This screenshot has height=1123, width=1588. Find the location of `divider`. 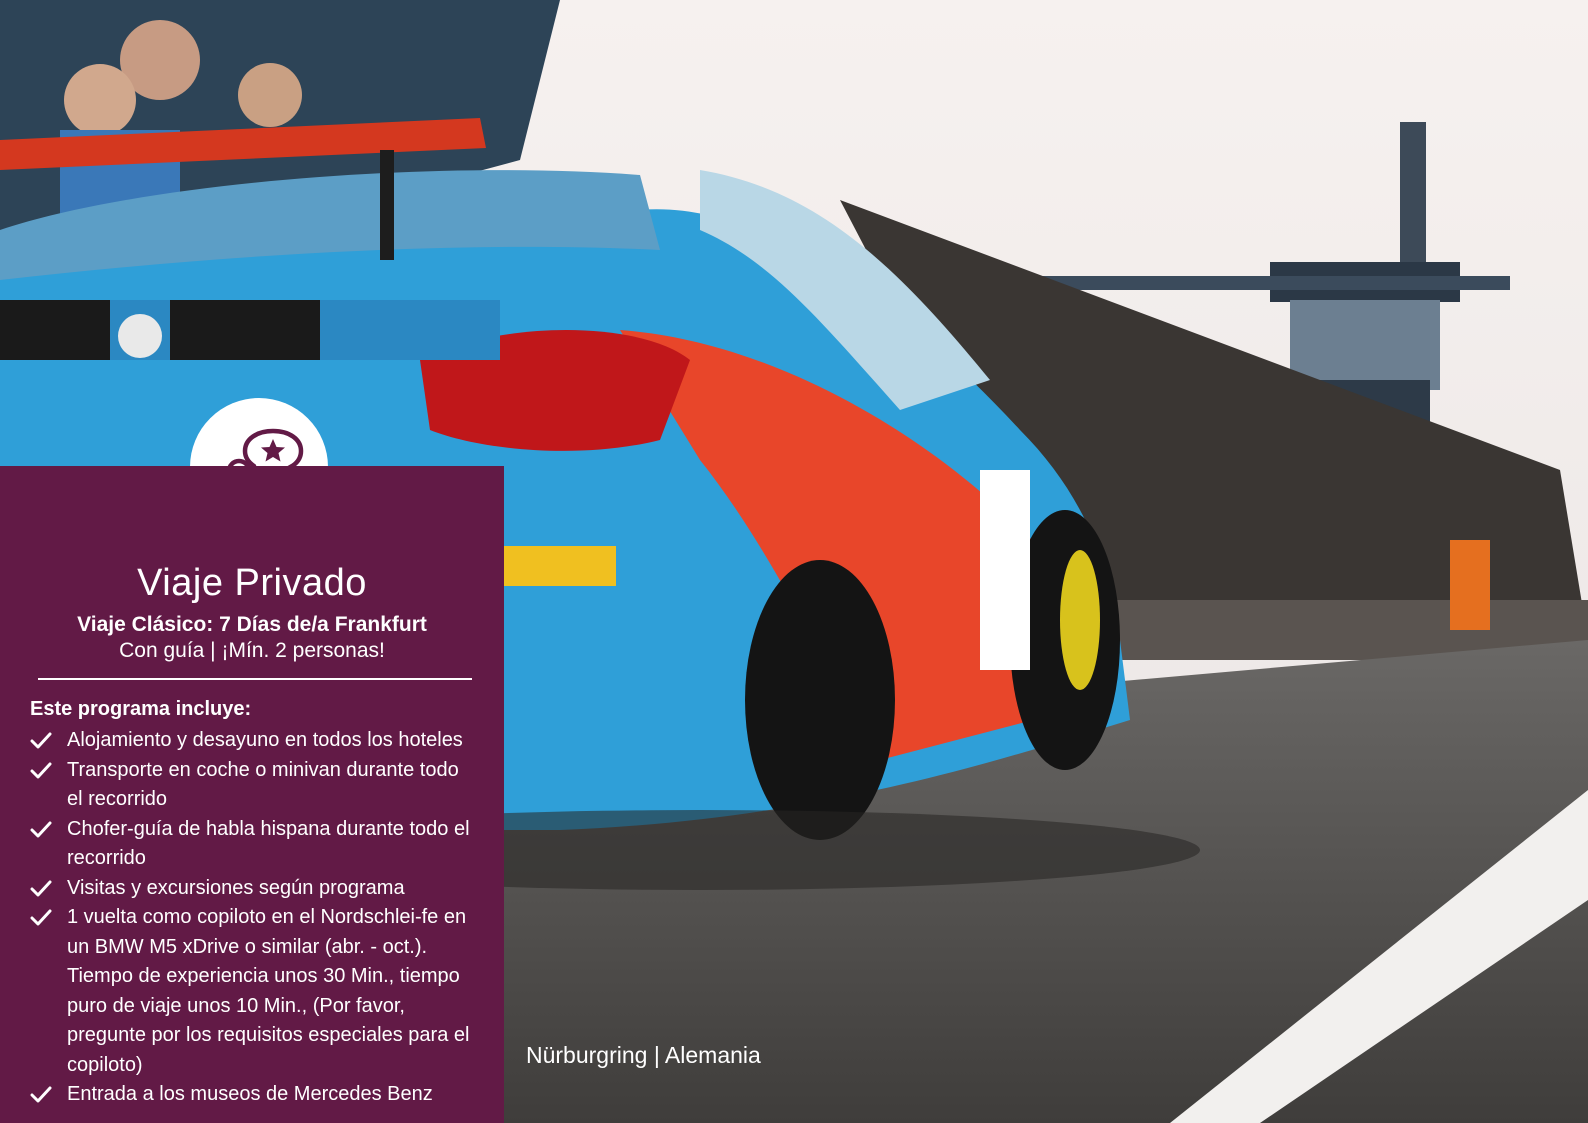

divider is located at coordinates (255, 679).